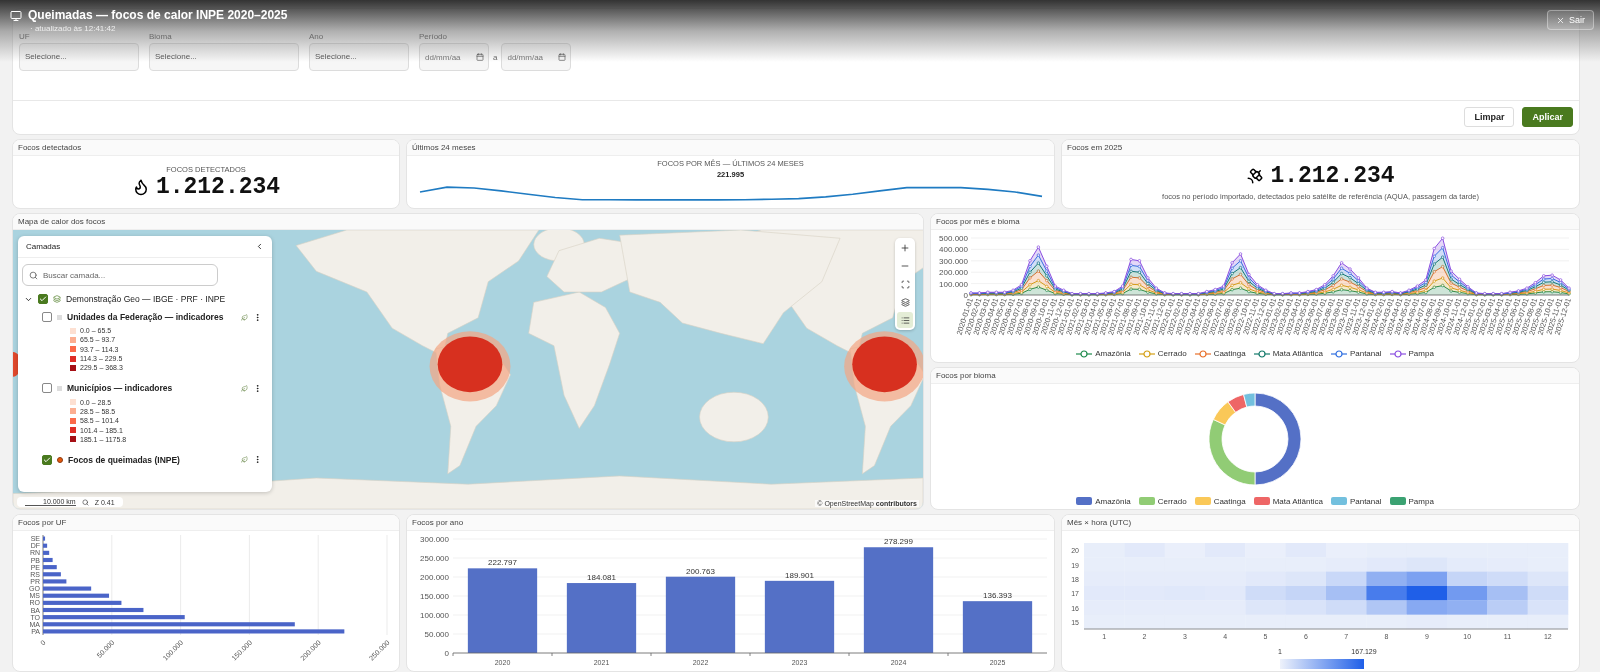 This screenshot has height=672, width=1600. Describe the element at coordinates (161, 36) in the screenshot. I see `field-label: Bioma` at that location.